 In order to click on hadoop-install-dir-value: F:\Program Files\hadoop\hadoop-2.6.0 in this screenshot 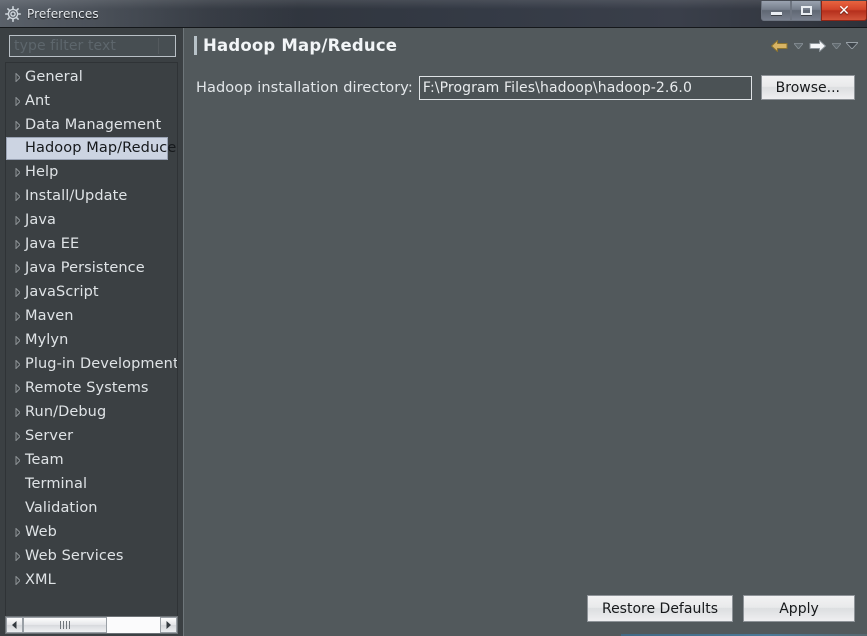, I will do `click(557, 87)`.